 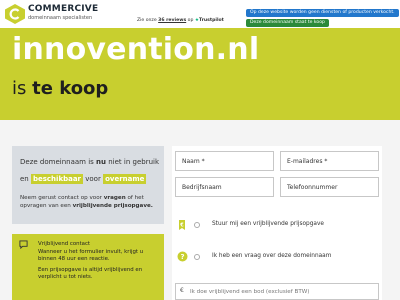 I want to click on notice-for-sale-badge: Deze domeinnaam staat te koop, so click(x=287, y=23).